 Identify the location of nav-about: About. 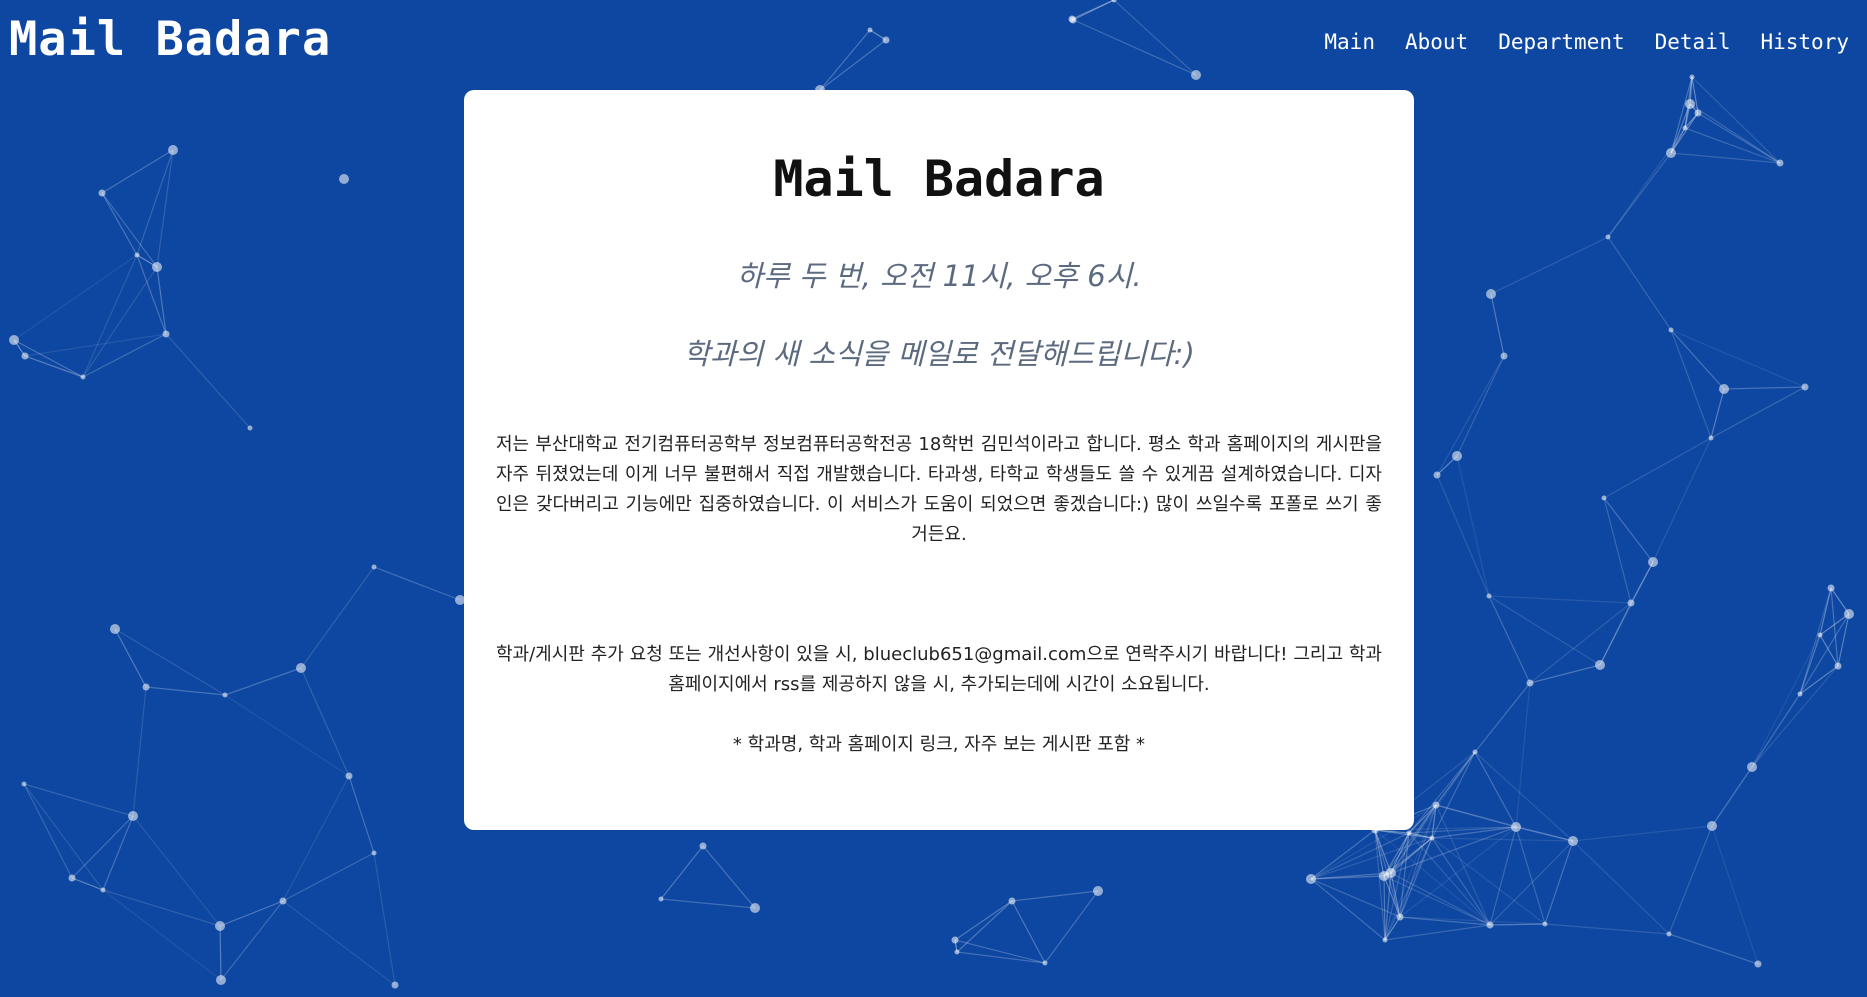
(1436, 42).